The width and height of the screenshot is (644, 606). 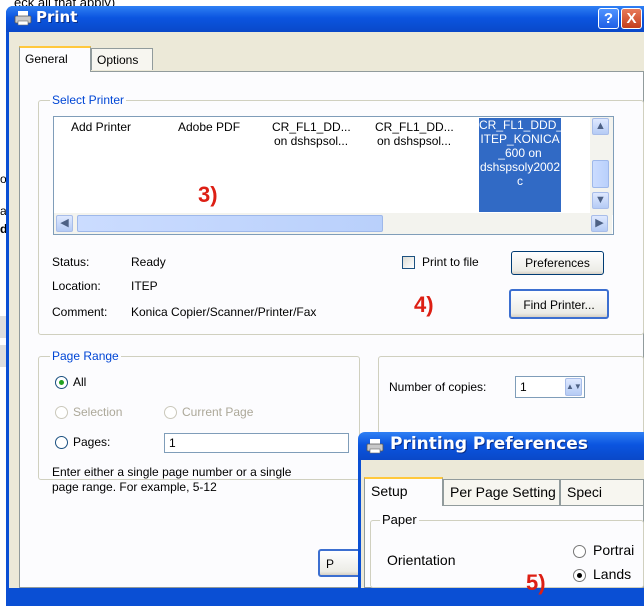 I want to click on paper-legend: Paper, so click(x=399, y=519).